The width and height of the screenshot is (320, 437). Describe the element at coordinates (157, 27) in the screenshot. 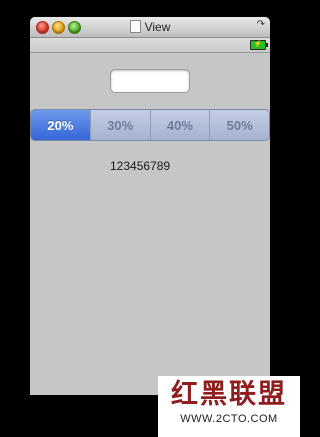

I see `window-title: View` at that location.